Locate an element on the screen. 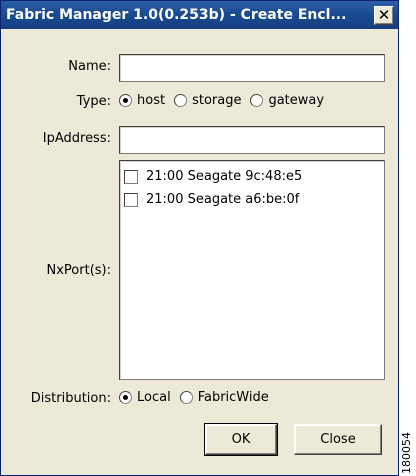 This screenshot has width=416, height=476. distribution-option-label: FabricWide is located at coordinates (233, 397).